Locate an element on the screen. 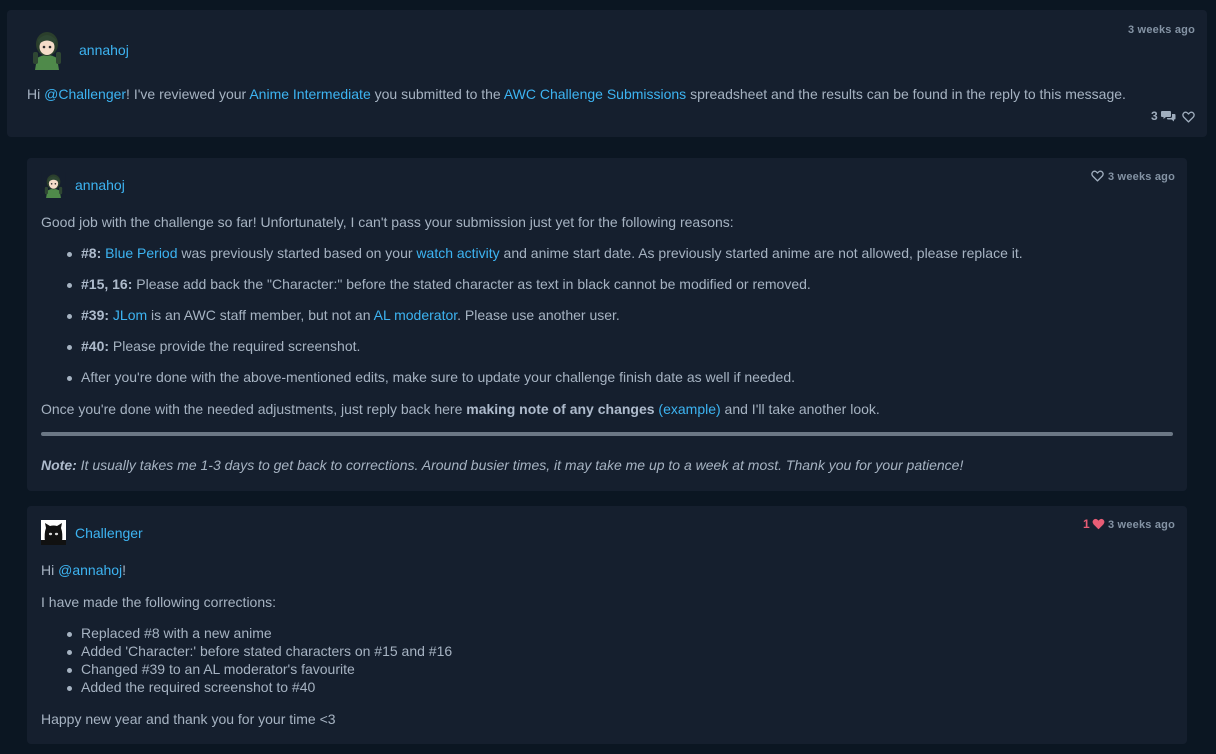 The image size is (1216, 754). reply-count: 3 is located at coordinates (1154, 116).